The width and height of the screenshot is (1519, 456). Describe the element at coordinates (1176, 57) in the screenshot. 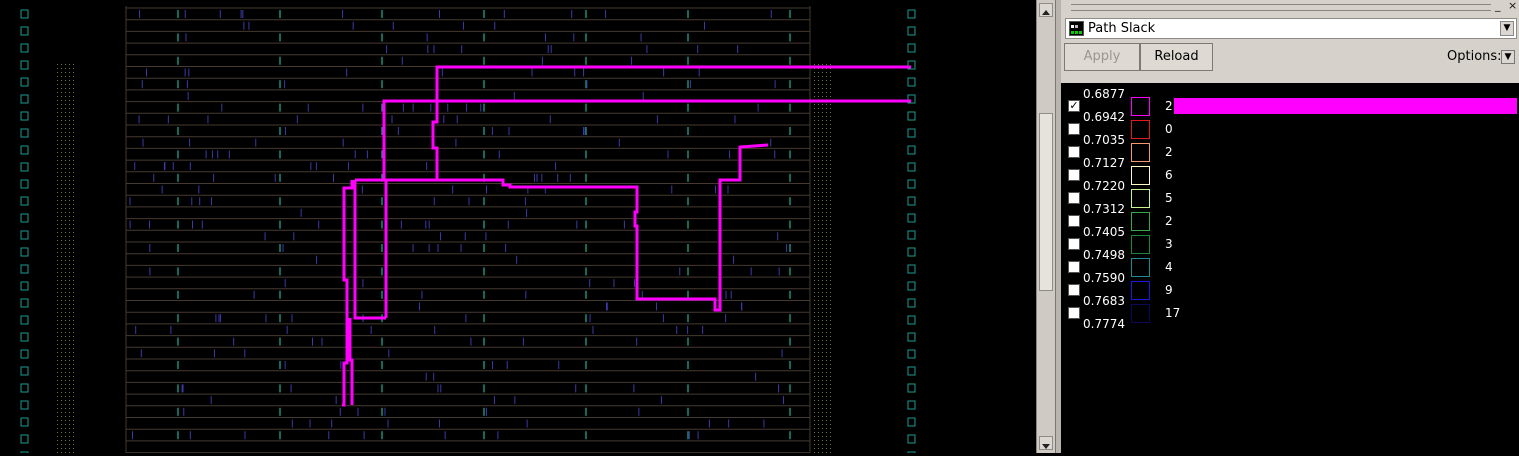

I see `reload-button: Reload` at that location.